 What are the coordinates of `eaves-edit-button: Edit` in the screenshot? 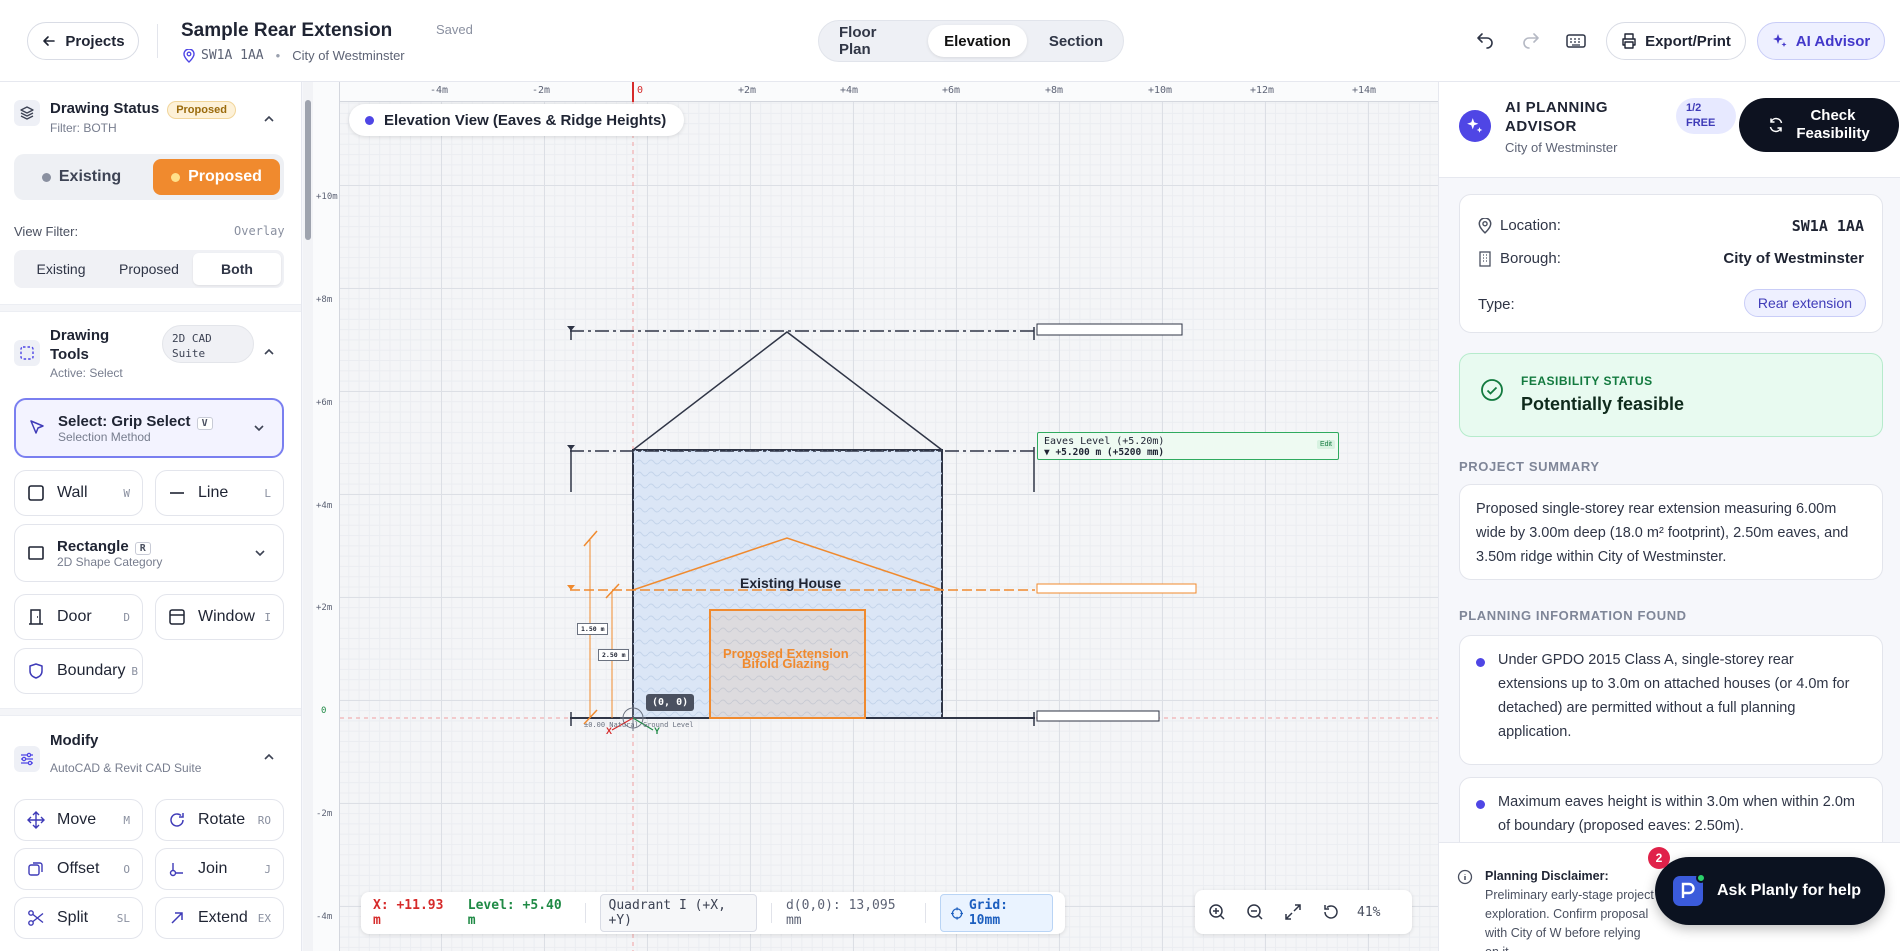 It's located at (1325, 444).